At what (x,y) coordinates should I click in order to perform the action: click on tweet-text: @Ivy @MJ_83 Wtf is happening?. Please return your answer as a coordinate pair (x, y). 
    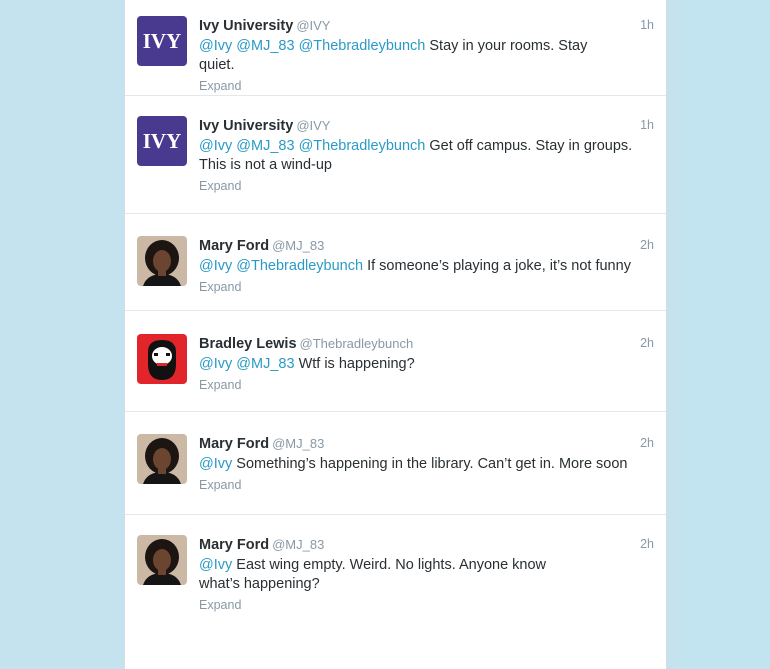
    Looking at the image, I should click on (409, 364).